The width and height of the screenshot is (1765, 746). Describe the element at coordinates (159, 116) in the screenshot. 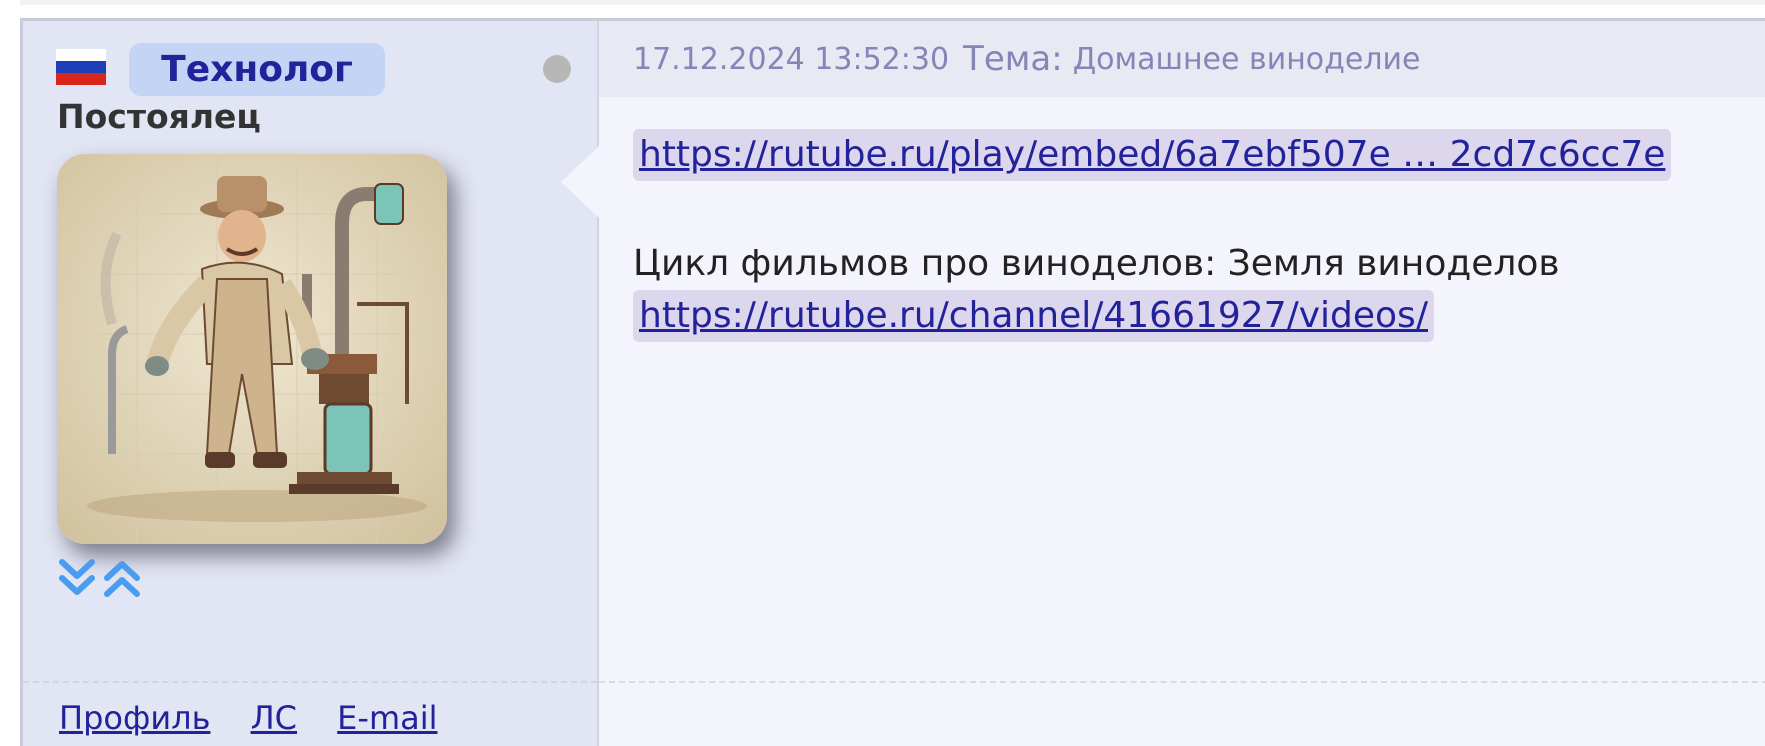

I see `user-rank: Постоялец` at that location.